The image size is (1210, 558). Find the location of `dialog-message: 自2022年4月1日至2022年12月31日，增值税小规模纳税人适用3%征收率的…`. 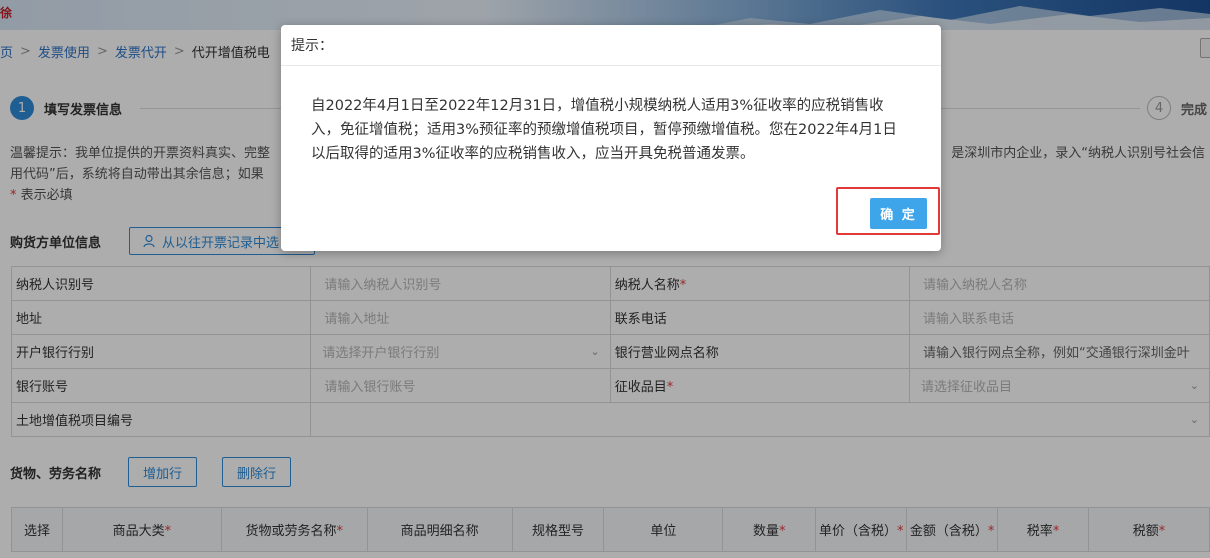

dialog-message: 自2022年4月1日至2022年12月31日，增值税小规模纳税人适用3%征收率的… is located at coordinates (604, 130).